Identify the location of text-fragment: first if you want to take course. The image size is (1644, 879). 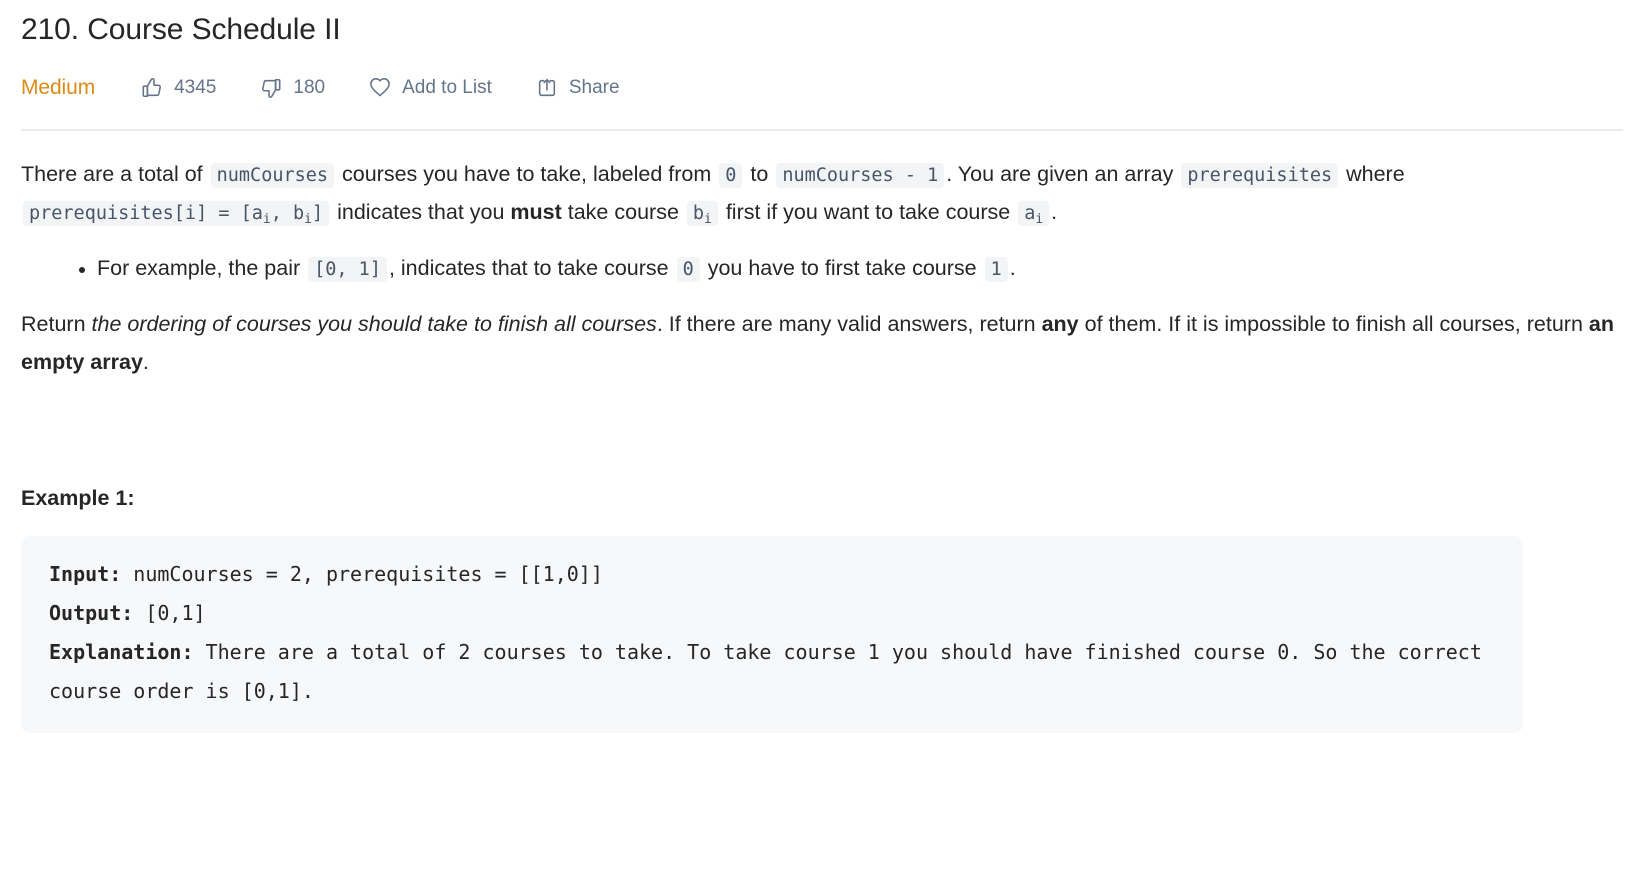
(868, 212).